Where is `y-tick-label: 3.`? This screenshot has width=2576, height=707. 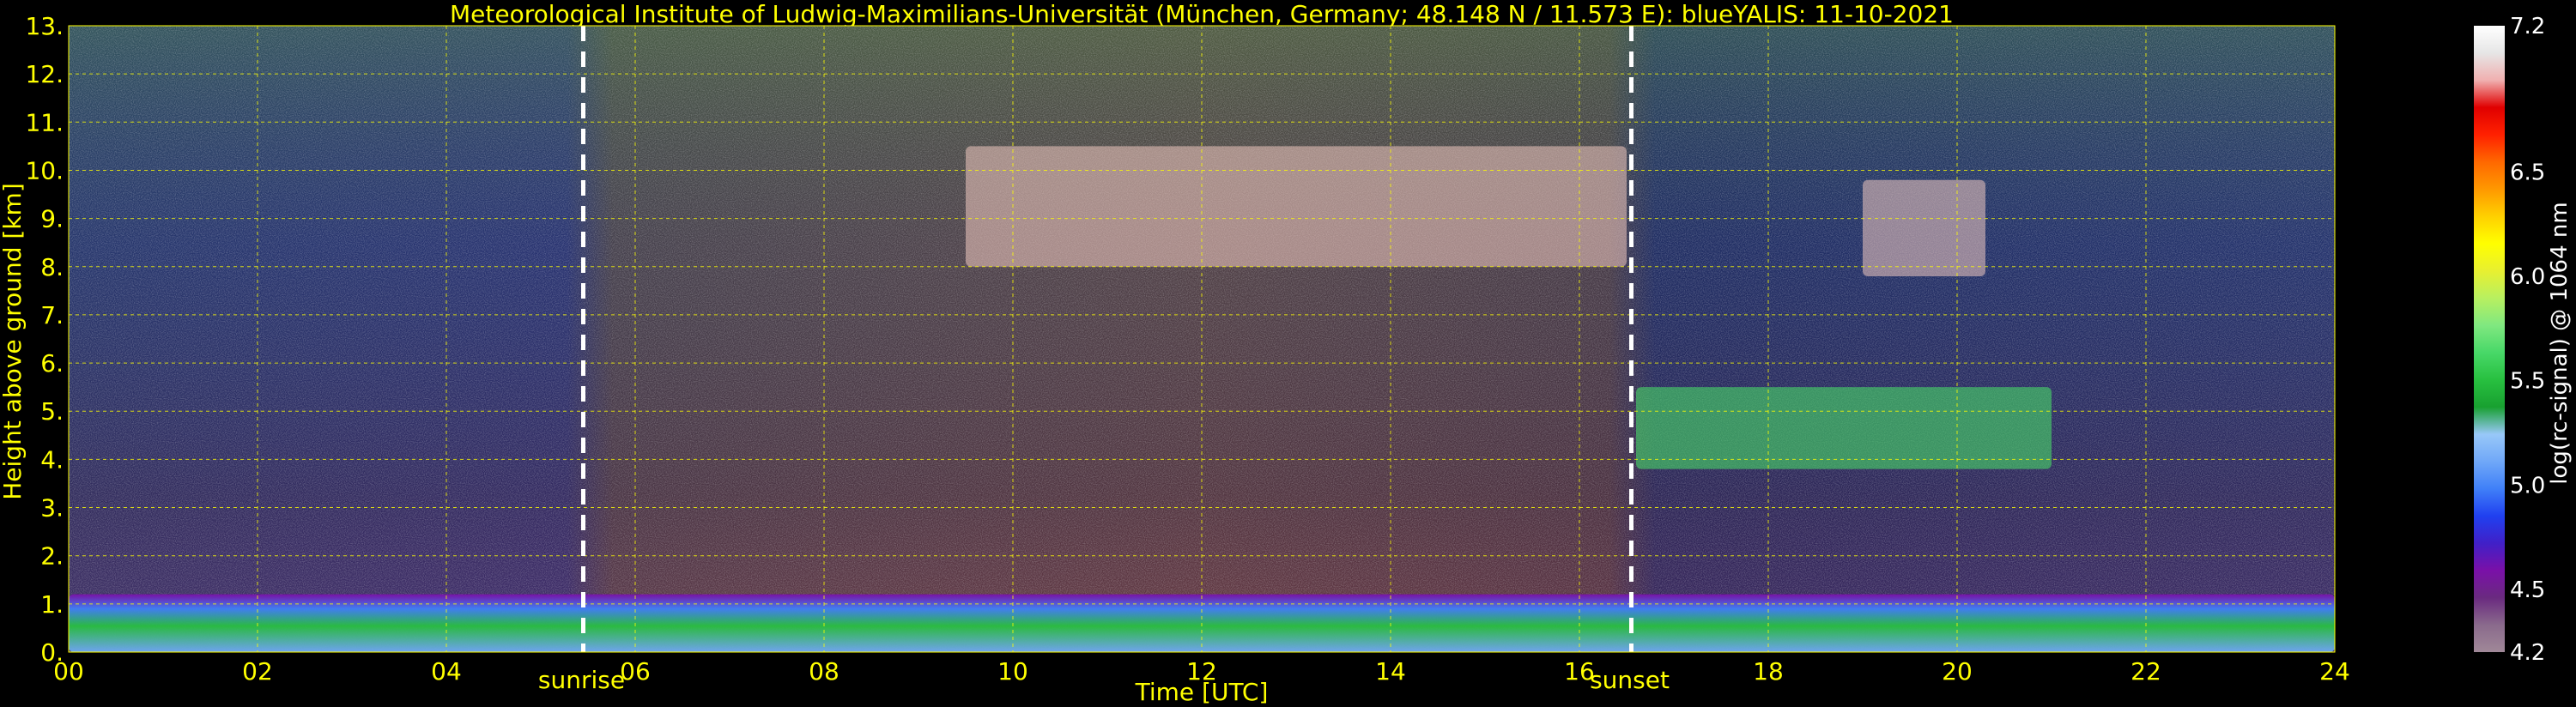 y-tick-label: 3. is located at coordinates (52, 508).